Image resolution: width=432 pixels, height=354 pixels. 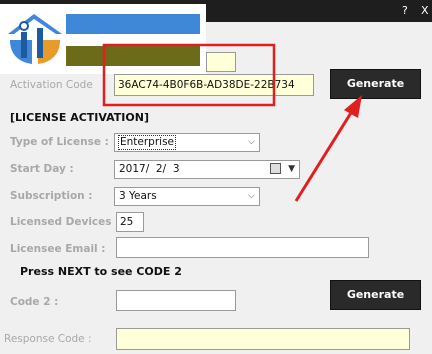 What do you see at coordinates (425, 11) in the screenshot?
I see `close-button: X` at bounding box center [425, 11].